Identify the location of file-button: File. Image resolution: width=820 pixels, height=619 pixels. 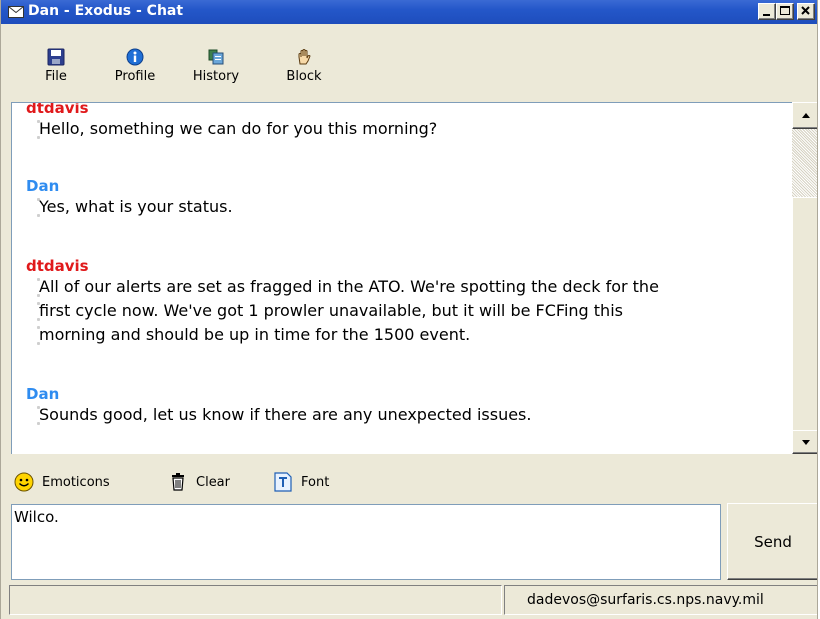
(56, 66).